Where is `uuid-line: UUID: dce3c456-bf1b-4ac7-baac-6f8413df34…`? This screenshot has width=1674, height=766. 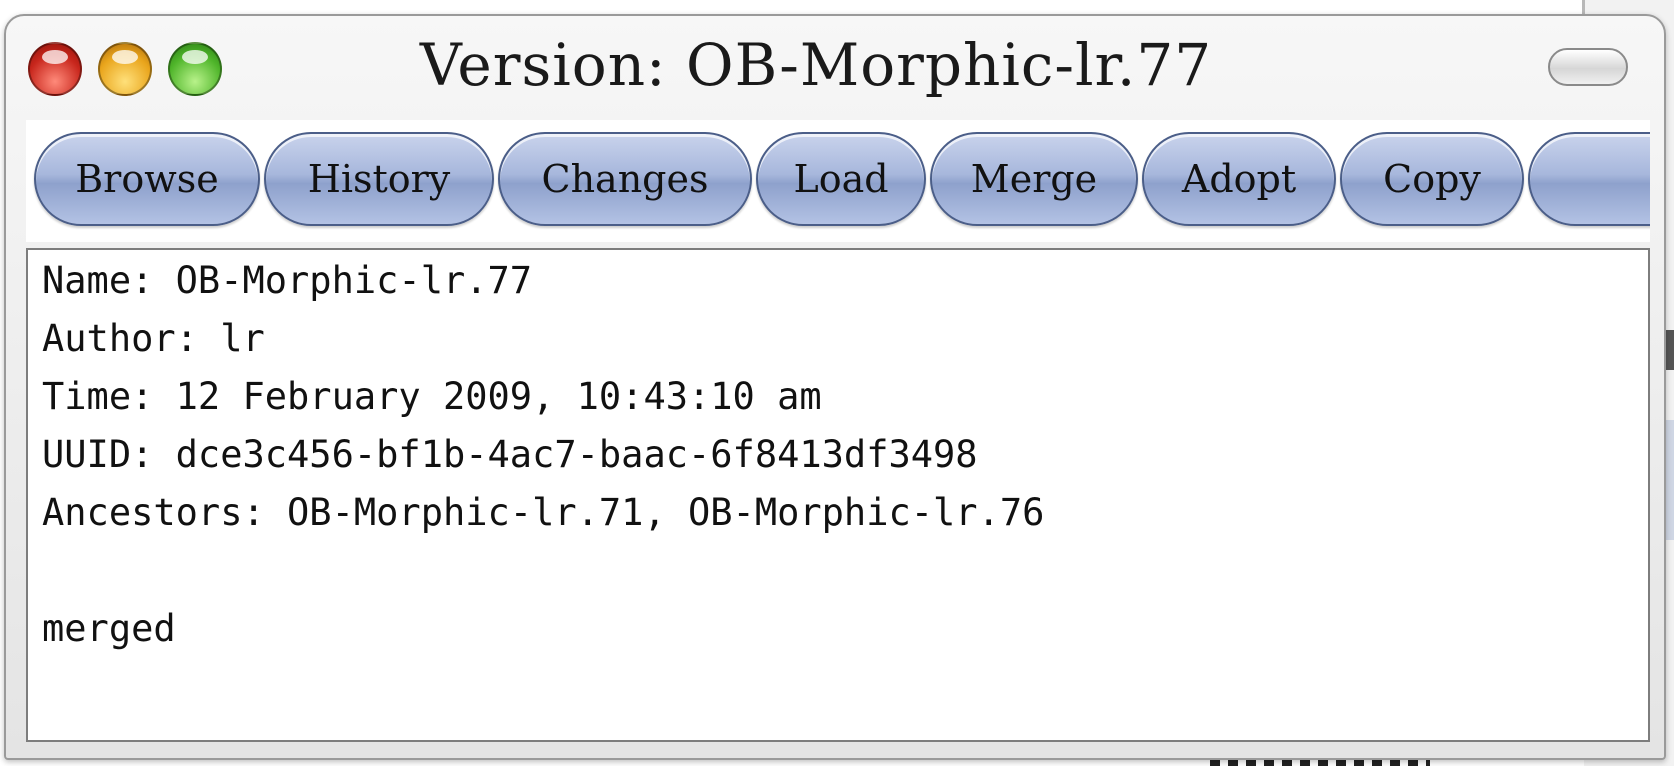 uuid-line: UUID: dce3c456-bf1b-4ac7-baac-6f8413df34… is located at coordinates (510, 454).